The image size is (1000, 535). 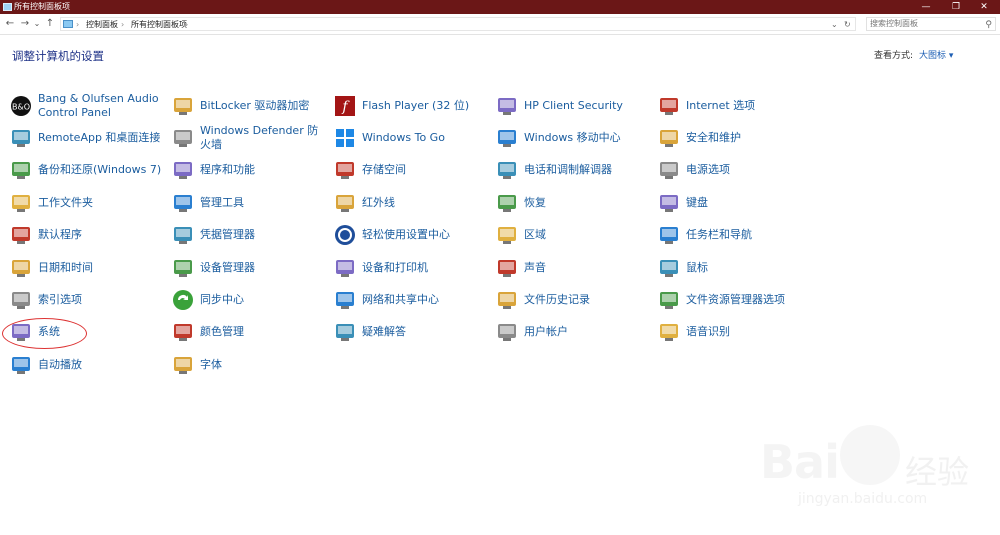 I want to click on control-panel-item: 设备和打印机, so click(x=411, y=268).